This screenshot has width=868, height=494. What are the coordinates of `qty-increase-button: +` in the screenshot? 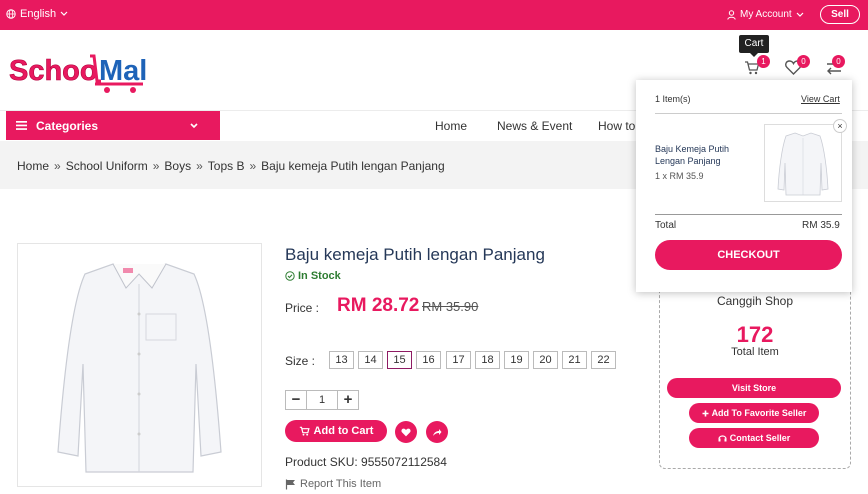 It's located at (348, 400).